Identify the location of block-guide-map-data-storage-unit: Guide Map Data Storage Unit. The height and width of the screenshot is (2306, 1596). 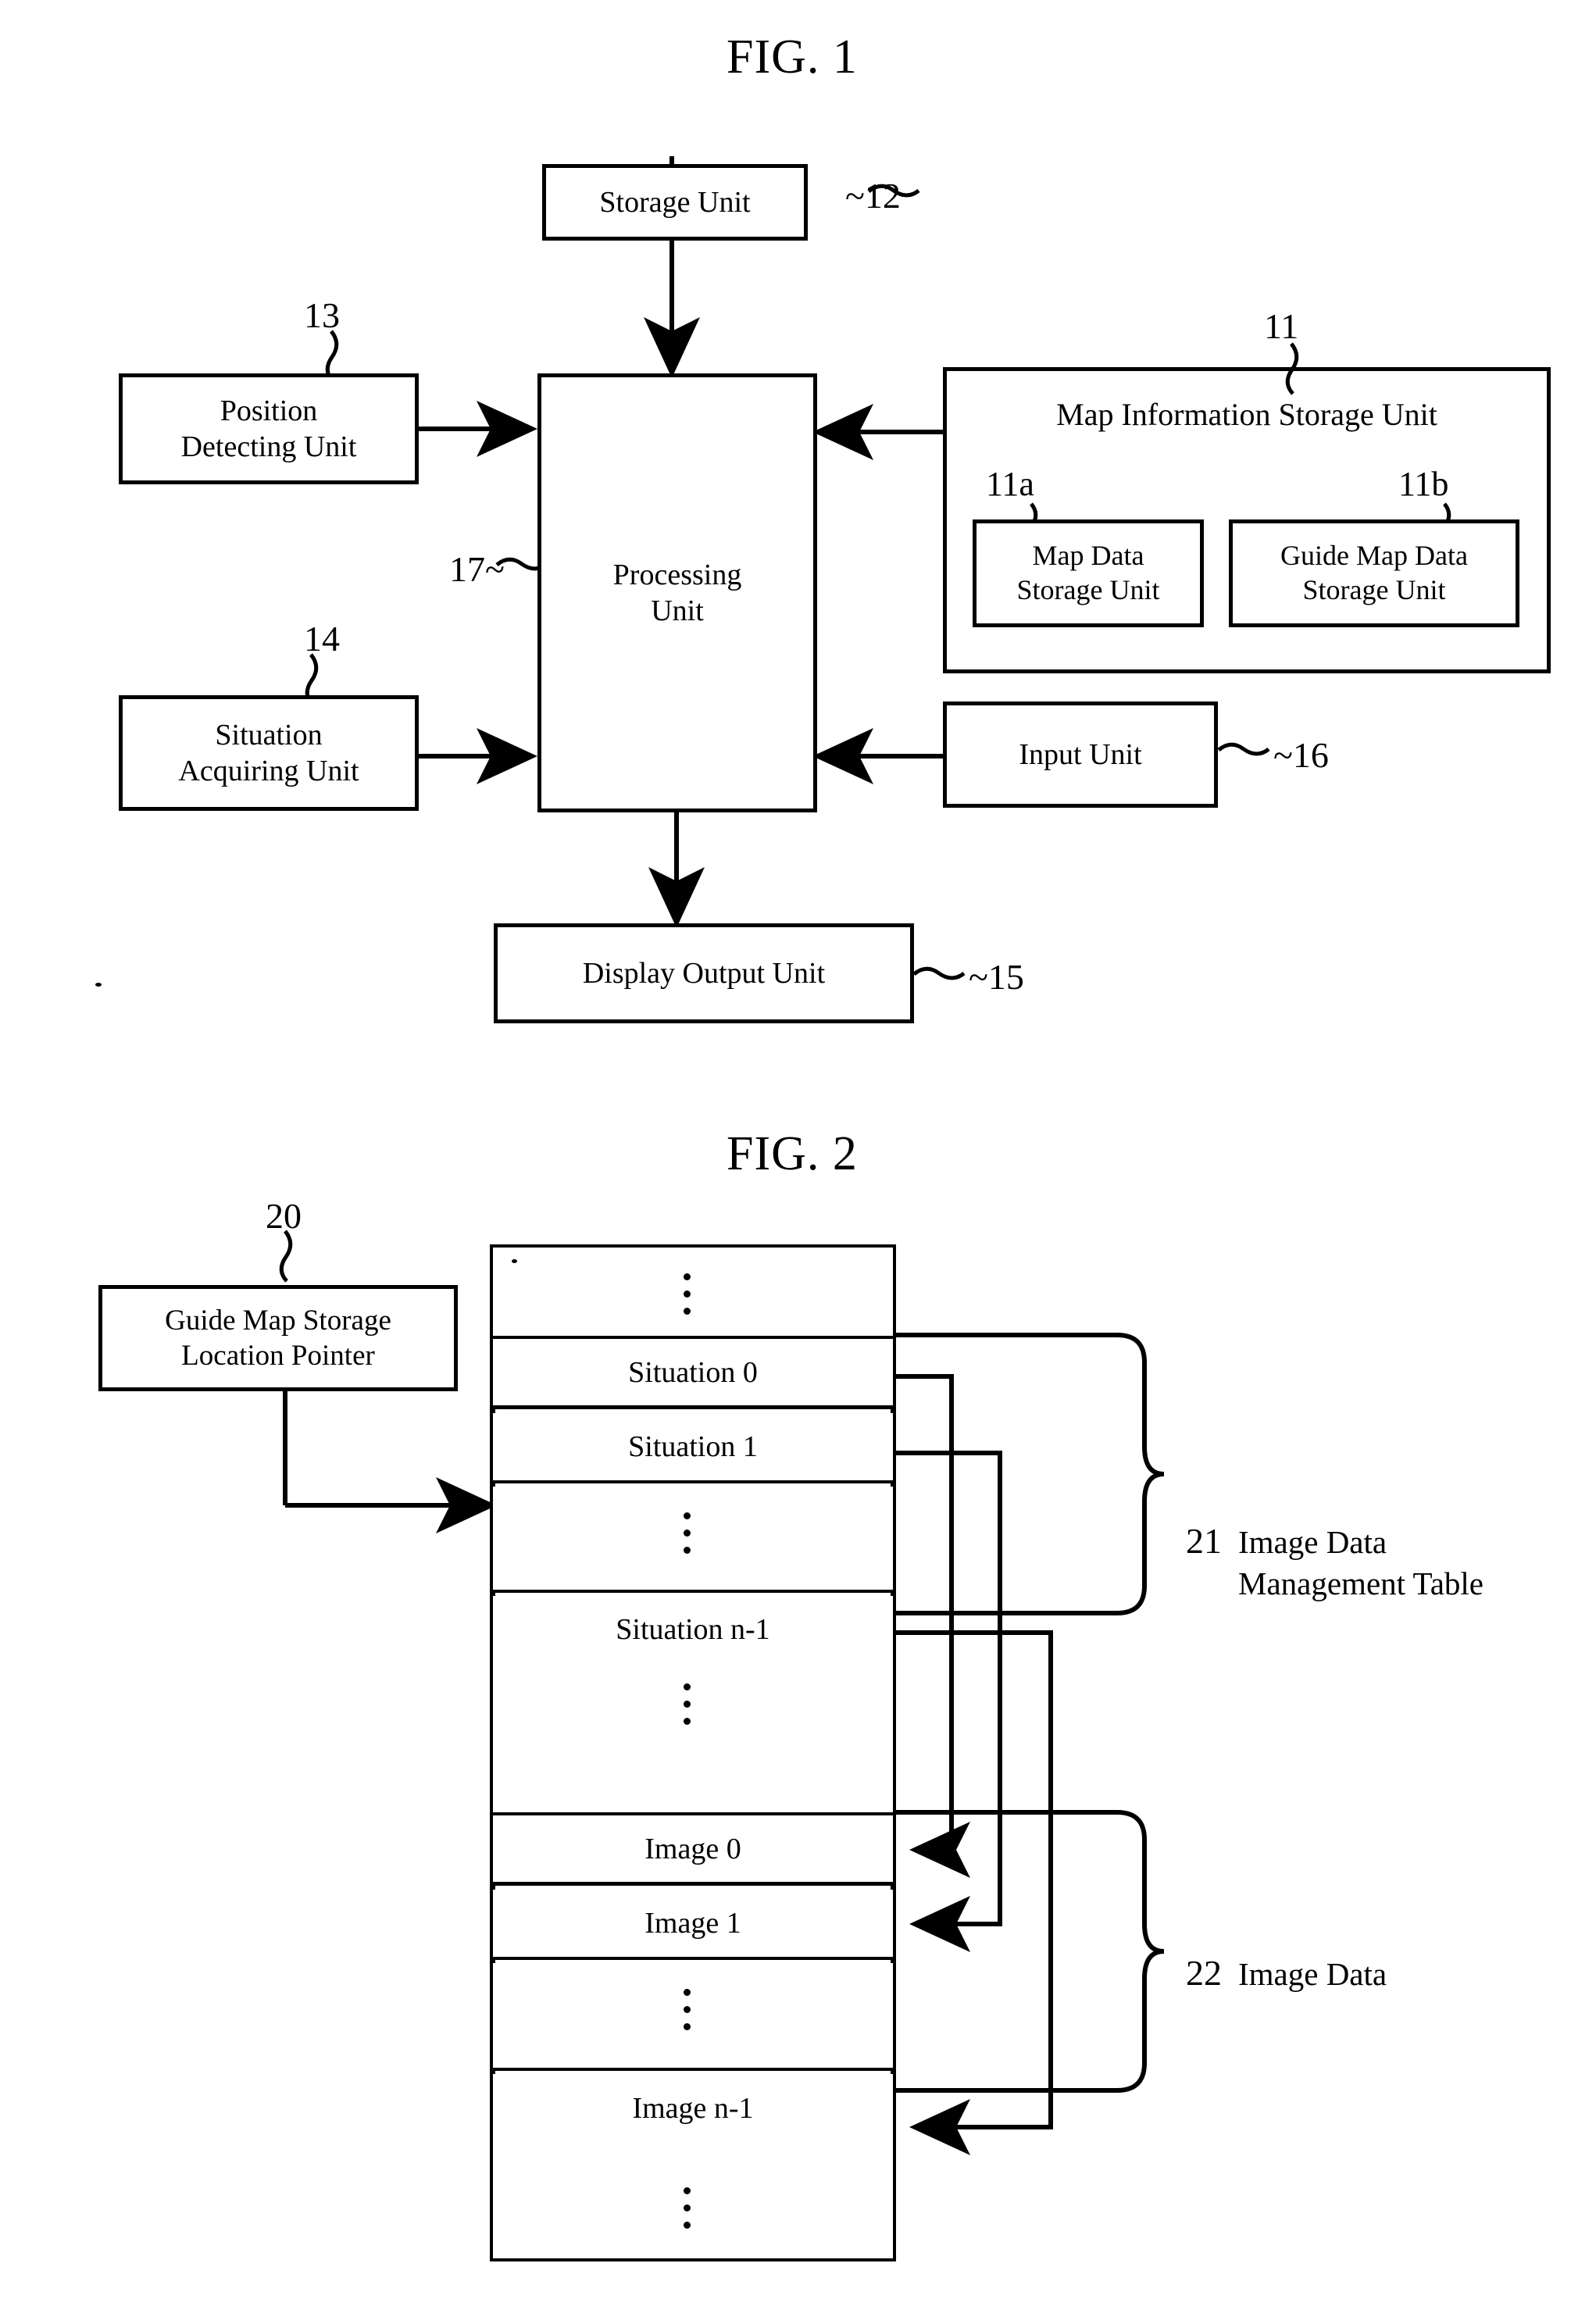
(1374, 573).